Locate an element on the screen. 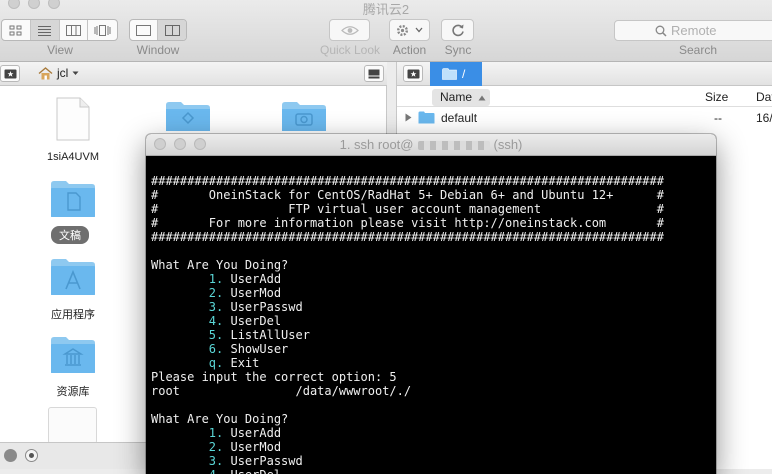 This screenshot has height=474, width=772. row-date: 16/ is located at coordinates (764, 118).